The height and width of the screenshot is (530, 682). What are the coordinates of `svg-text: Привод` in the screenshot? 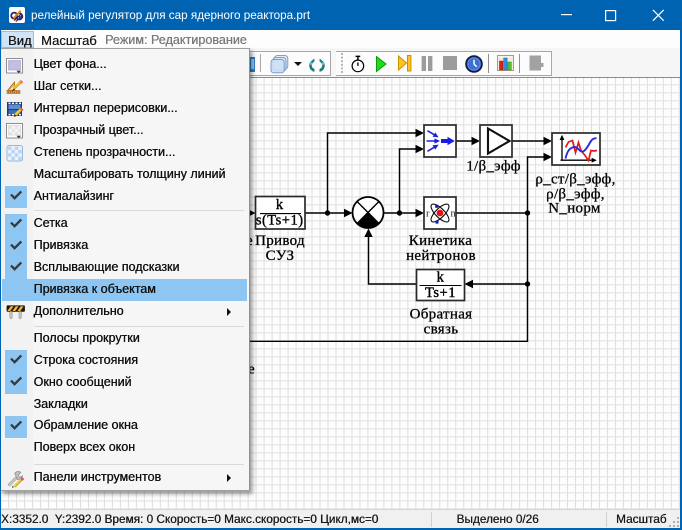 It's located at (280, 241).